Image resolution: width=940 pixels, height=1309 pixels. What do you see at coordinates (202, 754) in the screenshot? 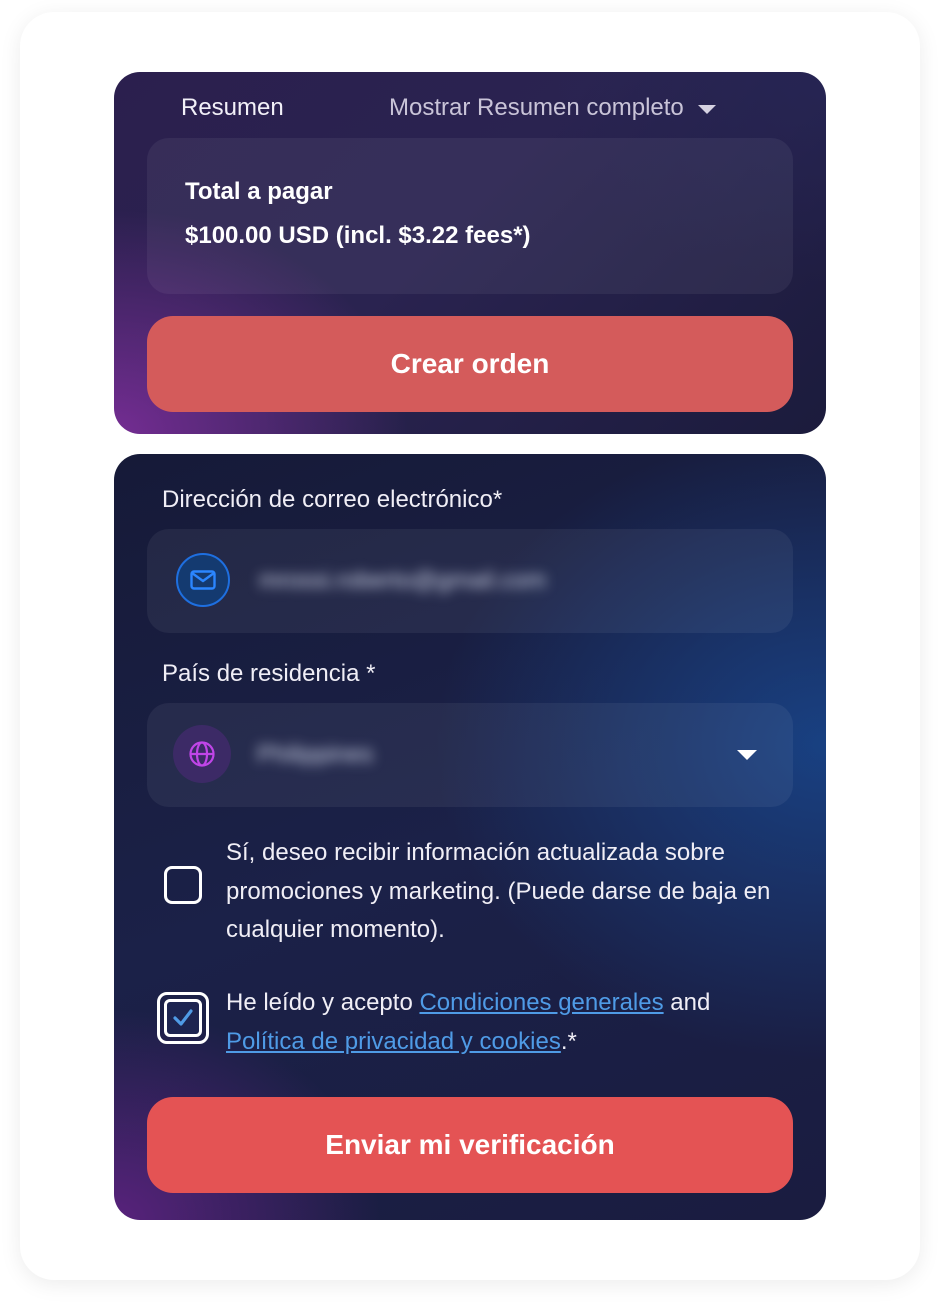
I see `globe-icon` at bounding box center [202, 754].